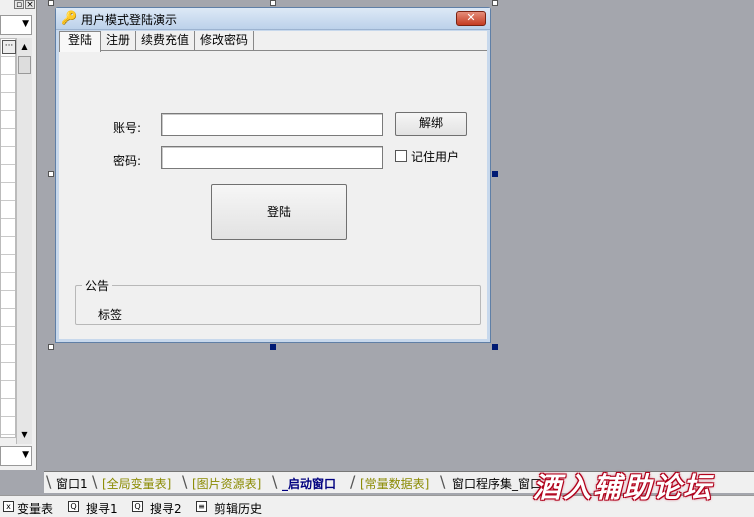 This screenshot has width=754, height=517. I want to click on app-key-icon: 🔑, so click(69, 18).